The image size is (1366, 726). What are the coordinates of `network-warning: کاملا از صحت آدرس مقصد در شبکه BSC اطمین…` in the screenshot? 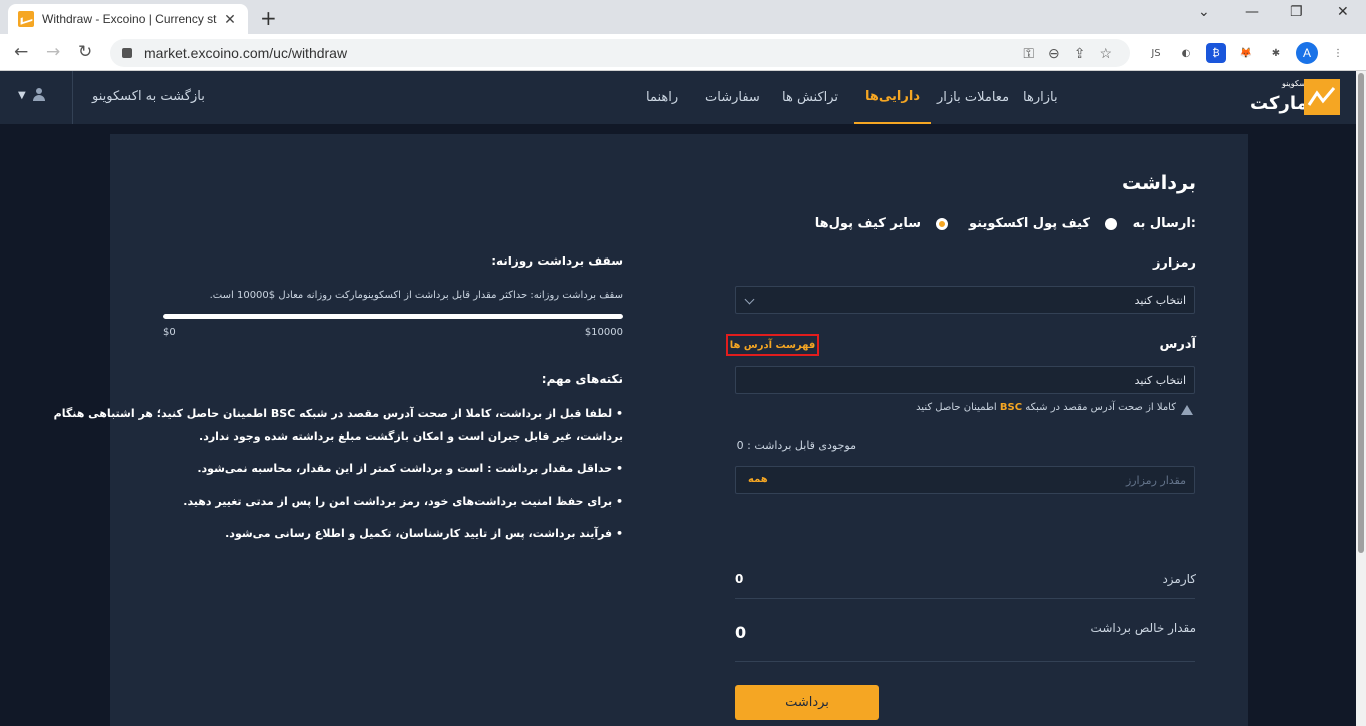 It's located at (1046, 407).